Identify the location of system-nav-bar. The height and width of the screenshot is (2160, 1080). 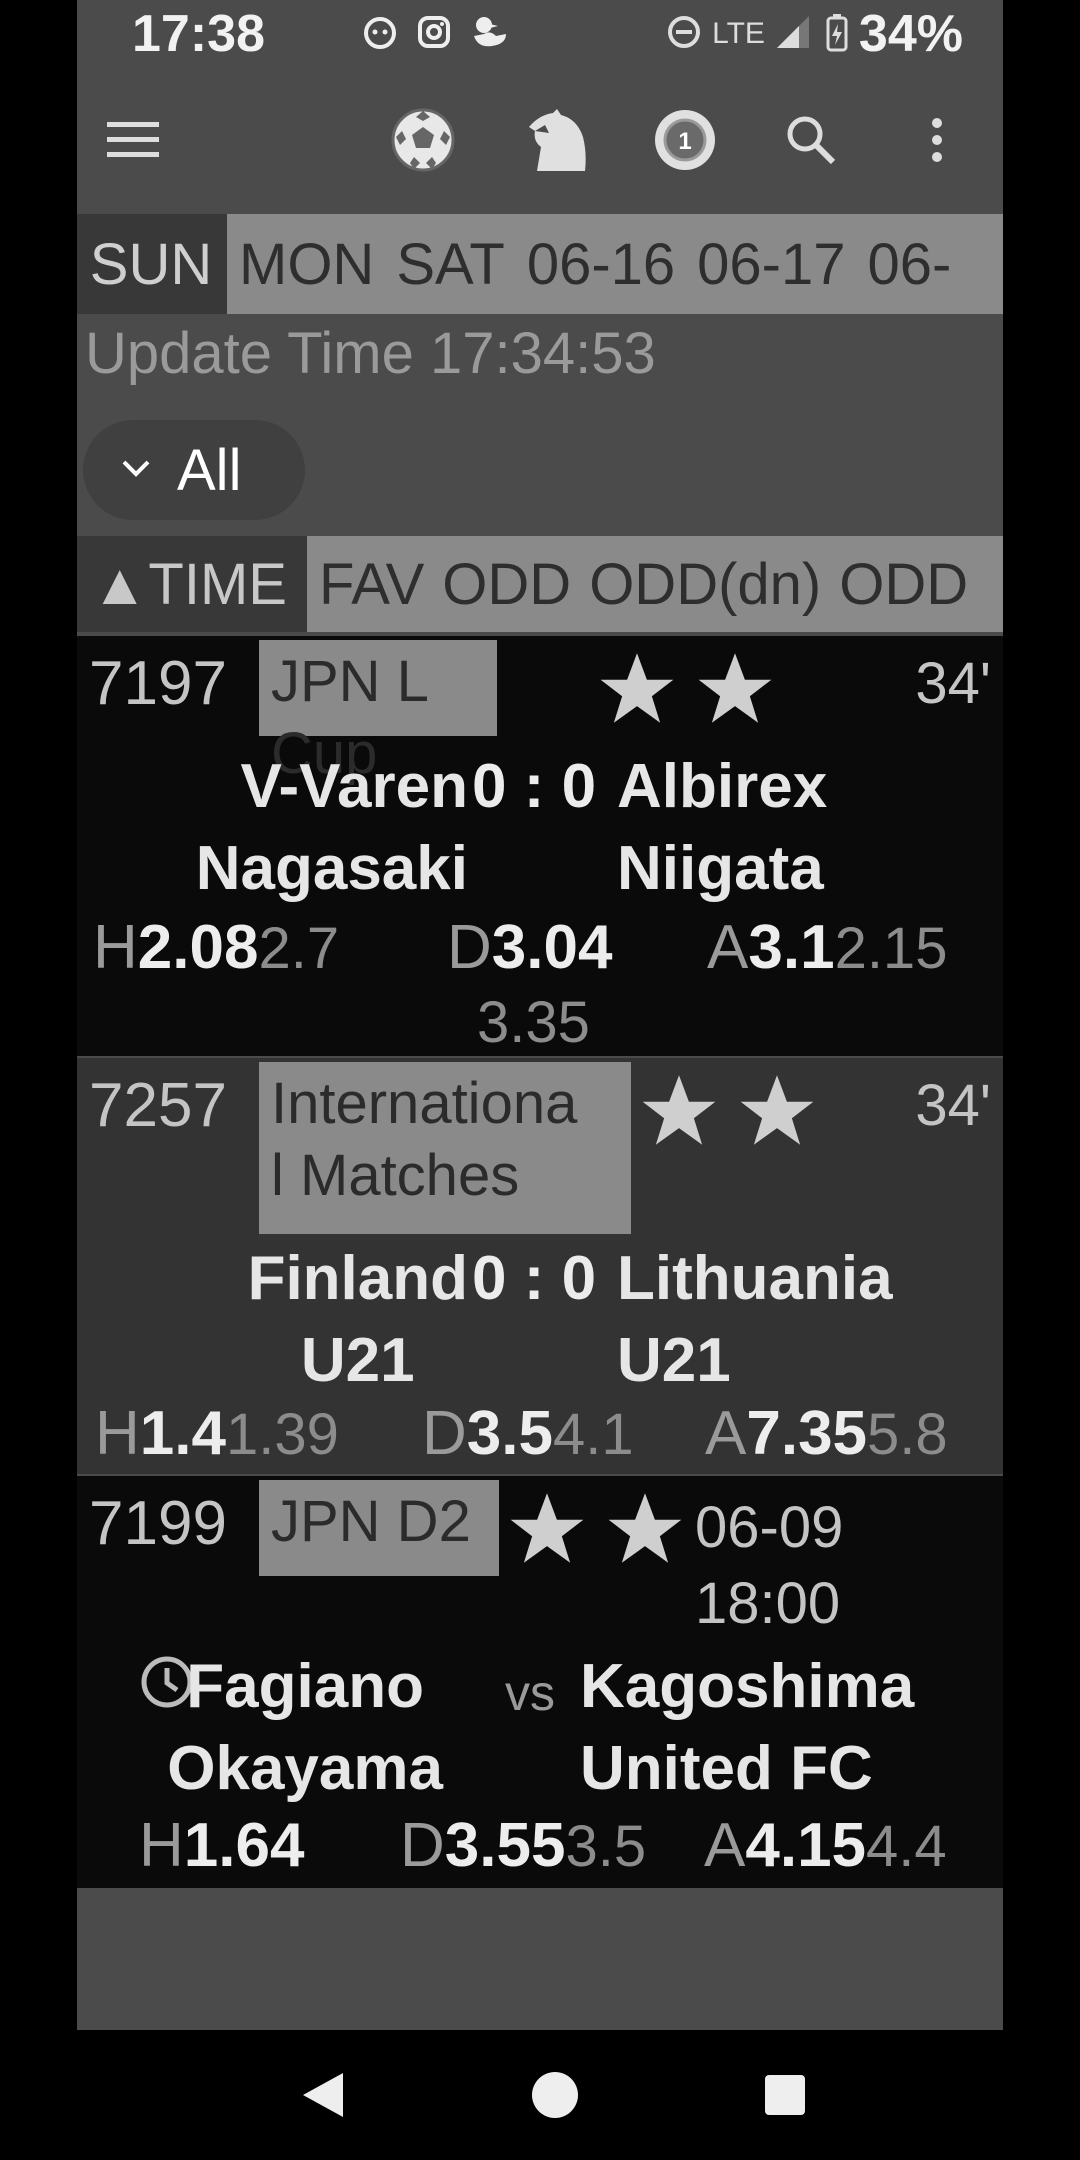
(540, 2095).